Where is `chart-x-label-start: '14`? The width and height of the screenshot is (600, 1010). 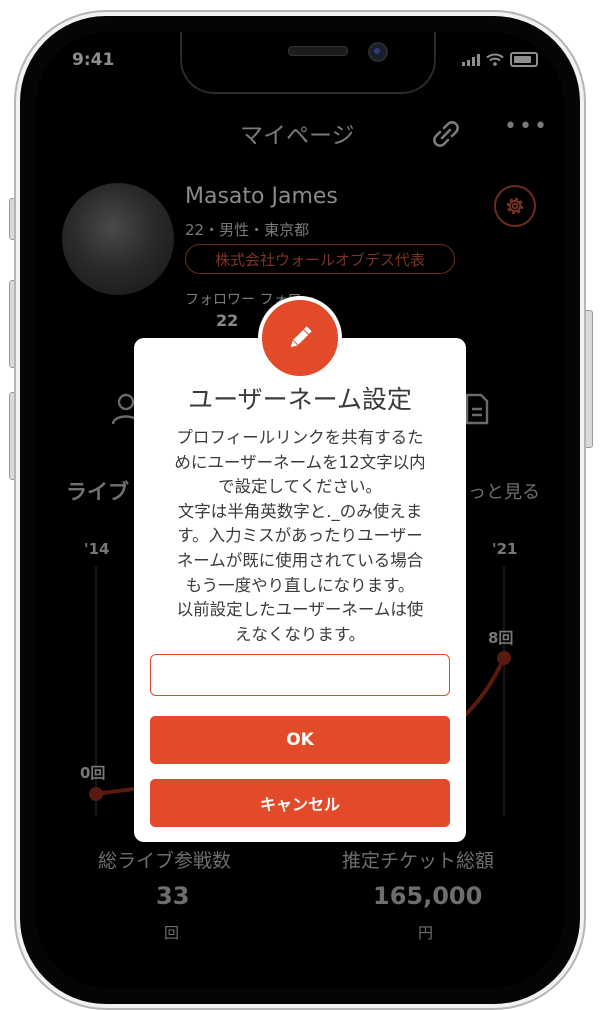 chart-x-label-start: '14 is located at coordinates (97, 549).